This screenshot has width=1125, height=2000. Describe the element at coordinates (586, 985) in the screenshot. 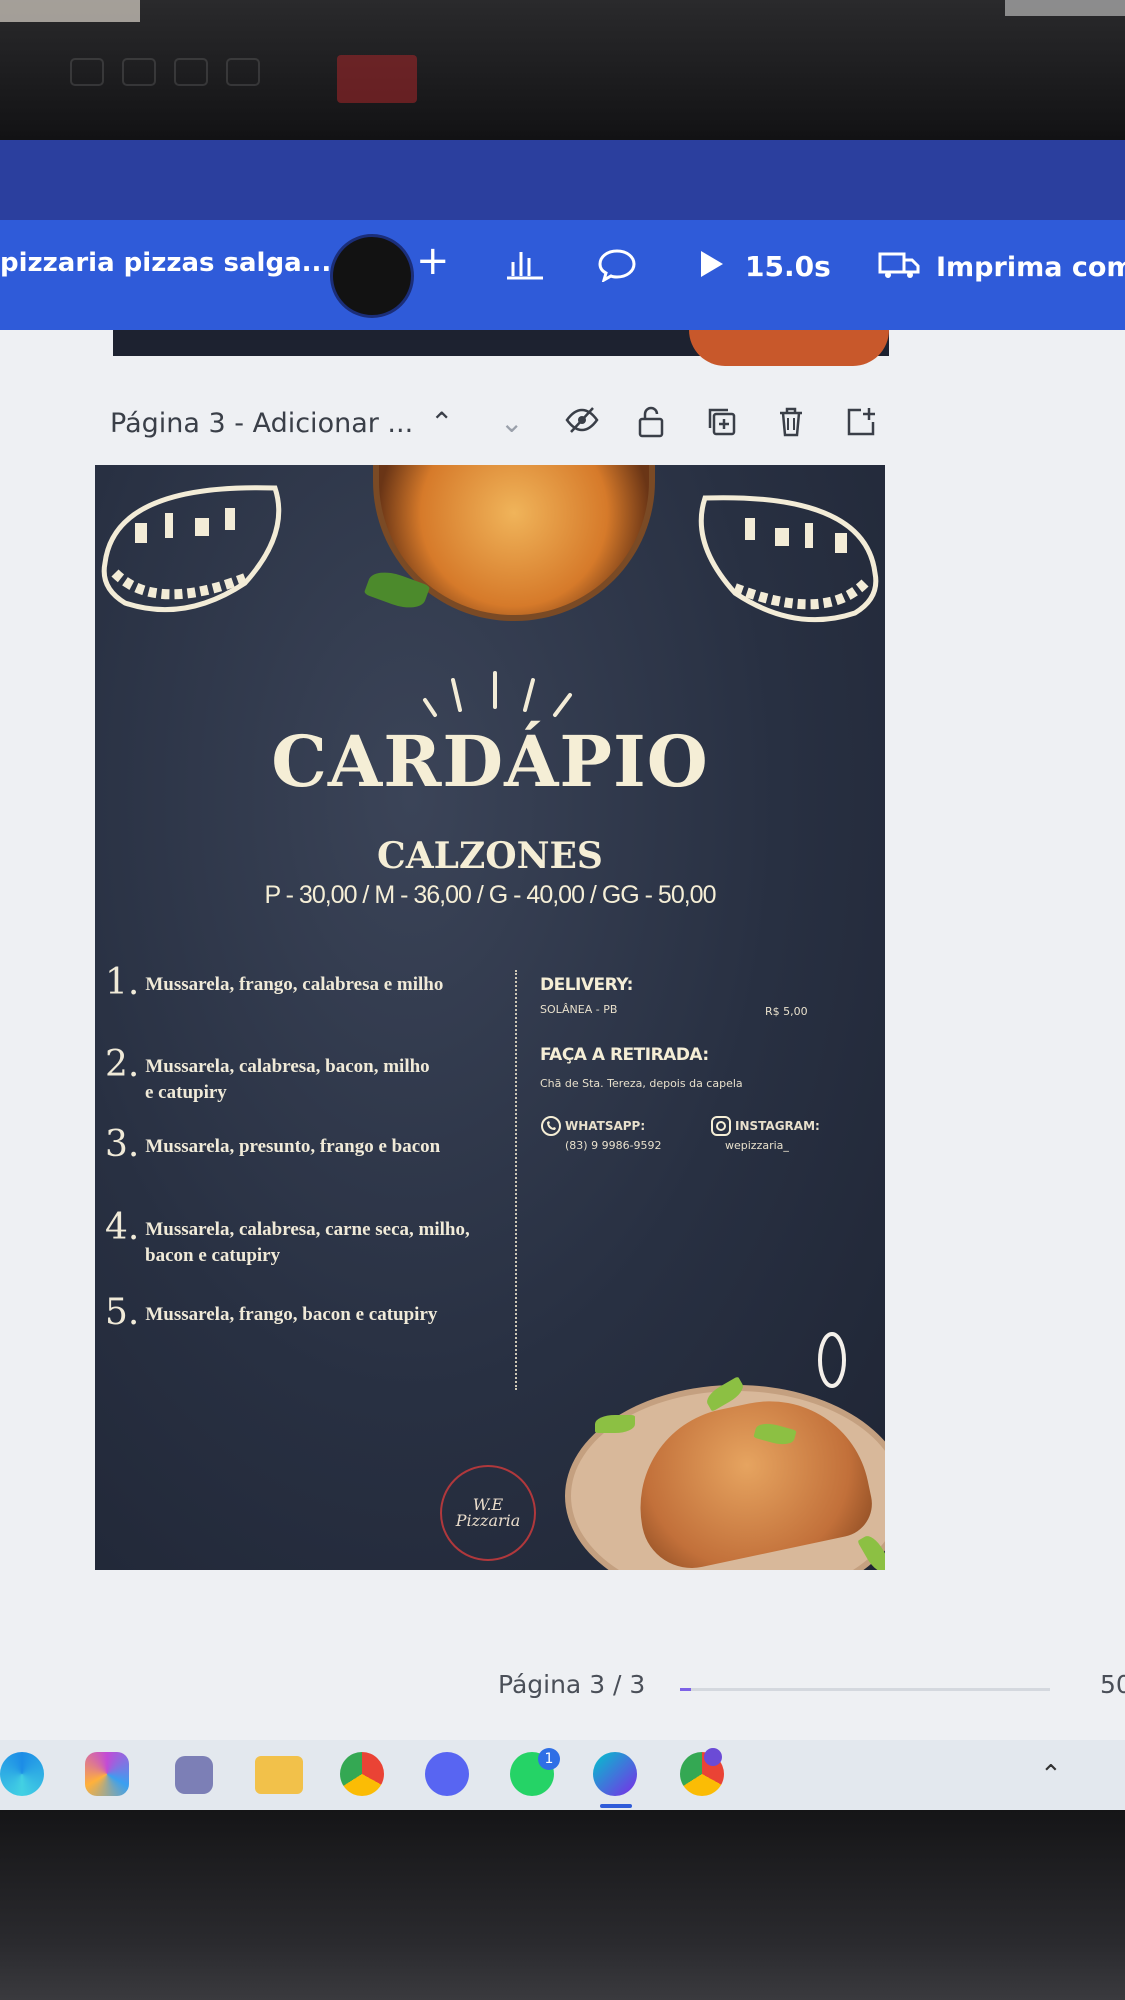

I see `delivery-label: DELIVERY:` at that location.